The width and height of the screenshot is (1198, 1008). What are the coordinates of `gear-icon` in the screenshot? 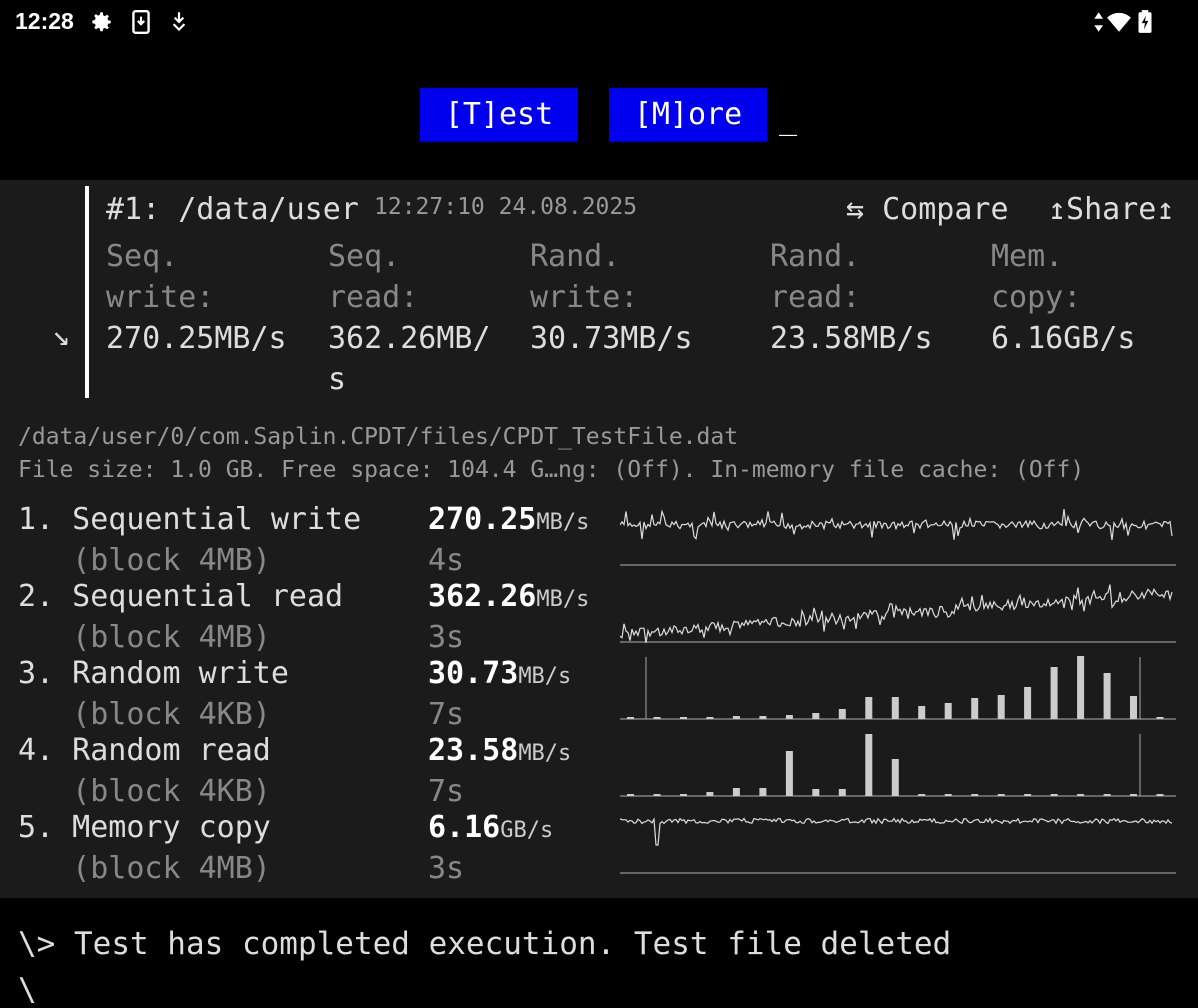 It's located at (101, 22).